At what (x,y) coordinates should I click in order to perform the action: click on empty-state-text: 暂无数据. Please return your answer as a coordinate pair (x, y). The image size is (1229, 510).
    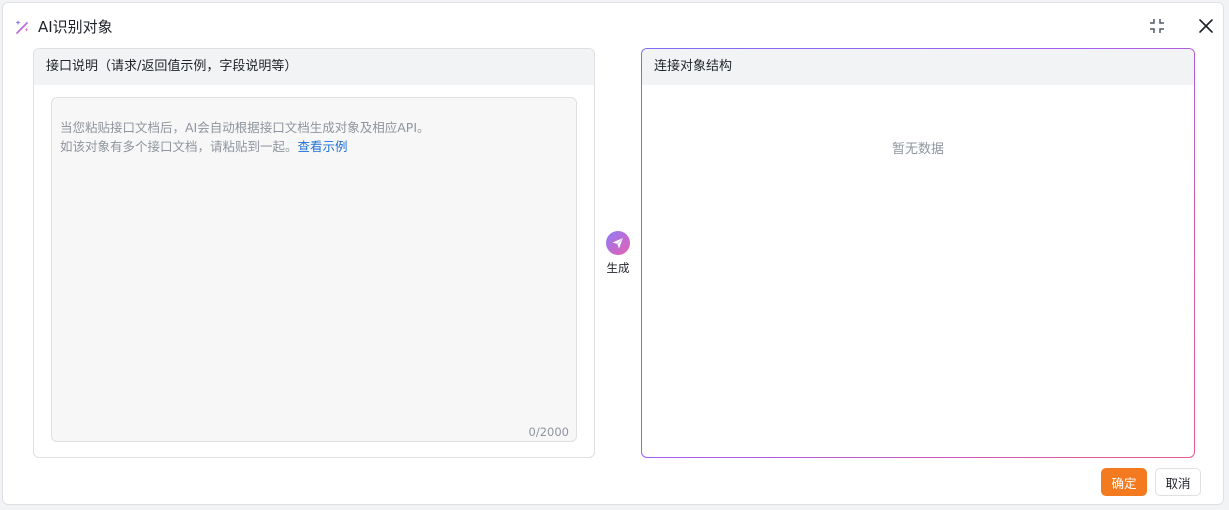
    Looking at the image, I should click on (917, 149).